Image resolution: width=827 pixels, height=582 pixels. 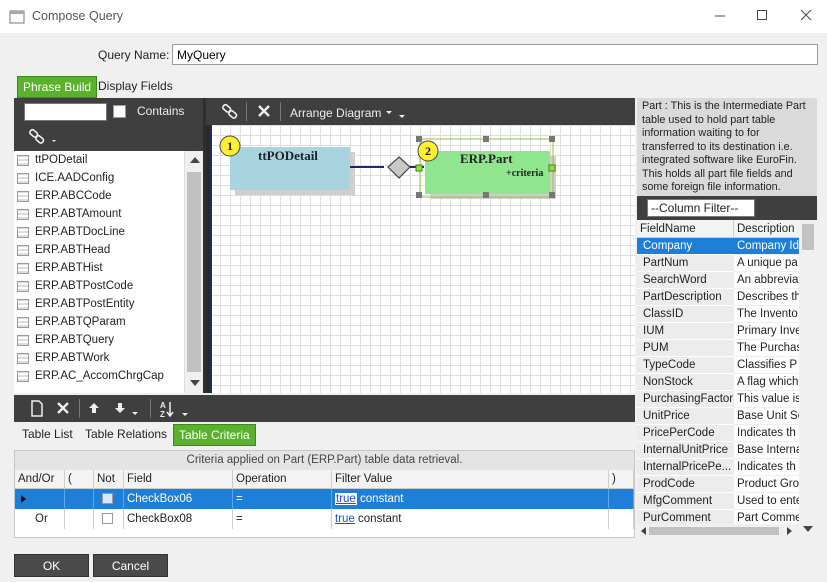 What do you see at coordinates (79, 408) in the screenshot?
I see `toolbar-separator` at bounding box center [79, 408].